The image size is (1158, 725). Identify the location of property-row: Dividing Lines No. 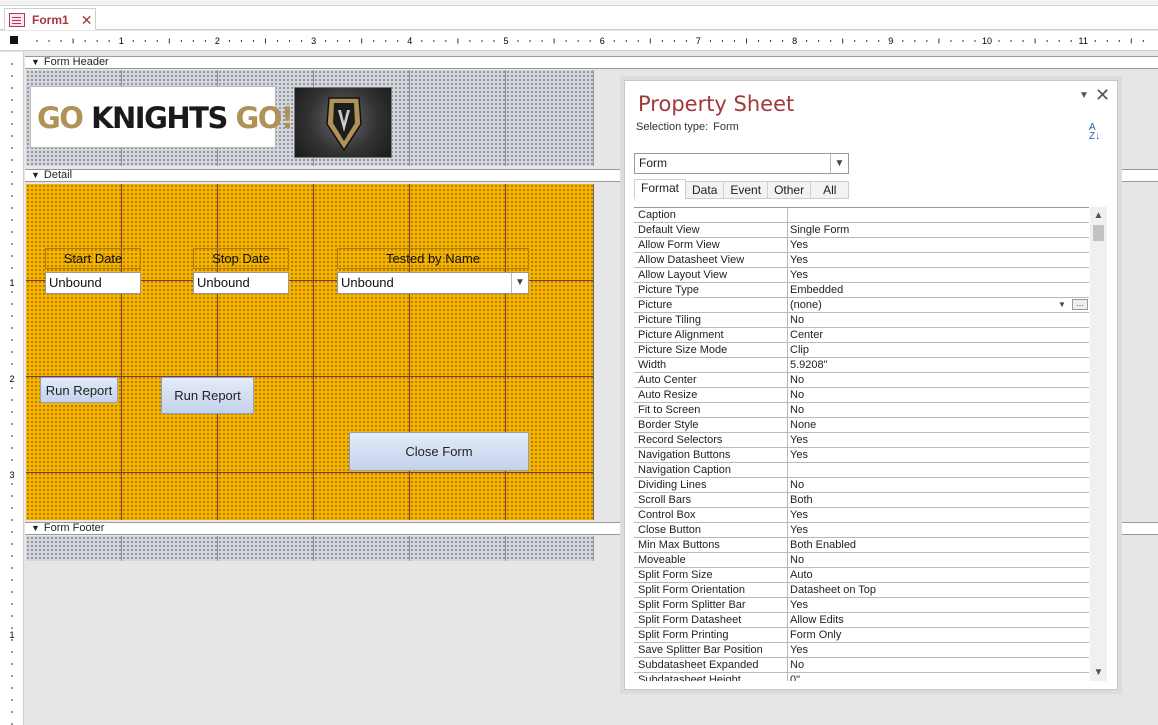
(861, 485).